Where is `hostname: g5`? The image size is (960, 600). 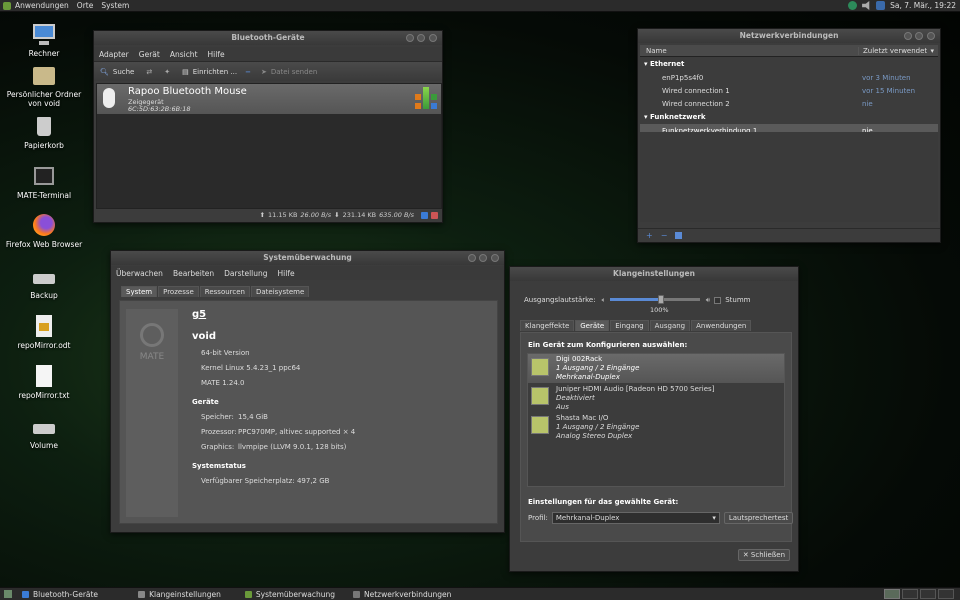
hostname: g5 is located at coordinates (199, 314).